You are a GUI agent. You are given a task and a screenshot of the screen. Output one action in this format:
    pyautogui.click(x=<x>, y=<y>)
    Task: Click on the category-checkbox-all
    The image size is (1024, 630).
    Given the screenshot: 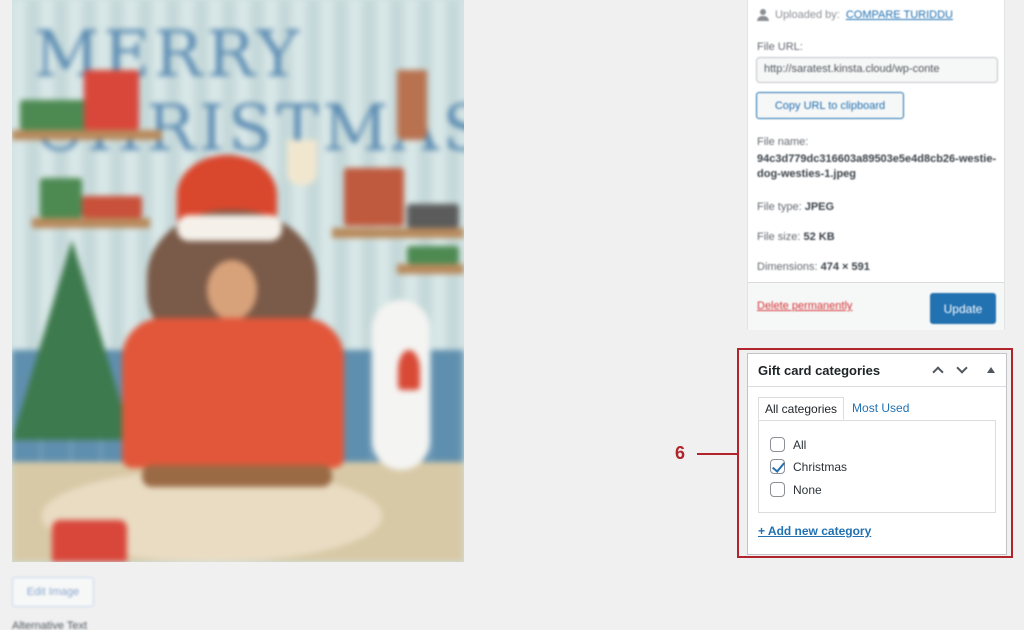 What is the action you would take?
    pyautogui.click(x=777, y=444)
    